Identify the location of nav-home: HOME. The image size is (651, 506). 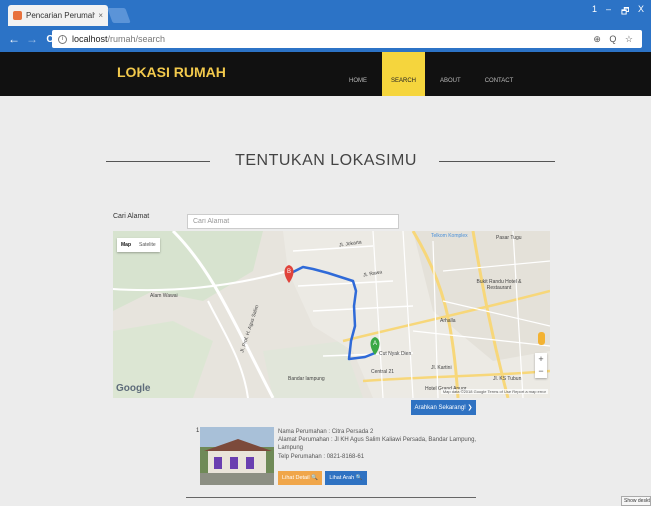
(358, 74).